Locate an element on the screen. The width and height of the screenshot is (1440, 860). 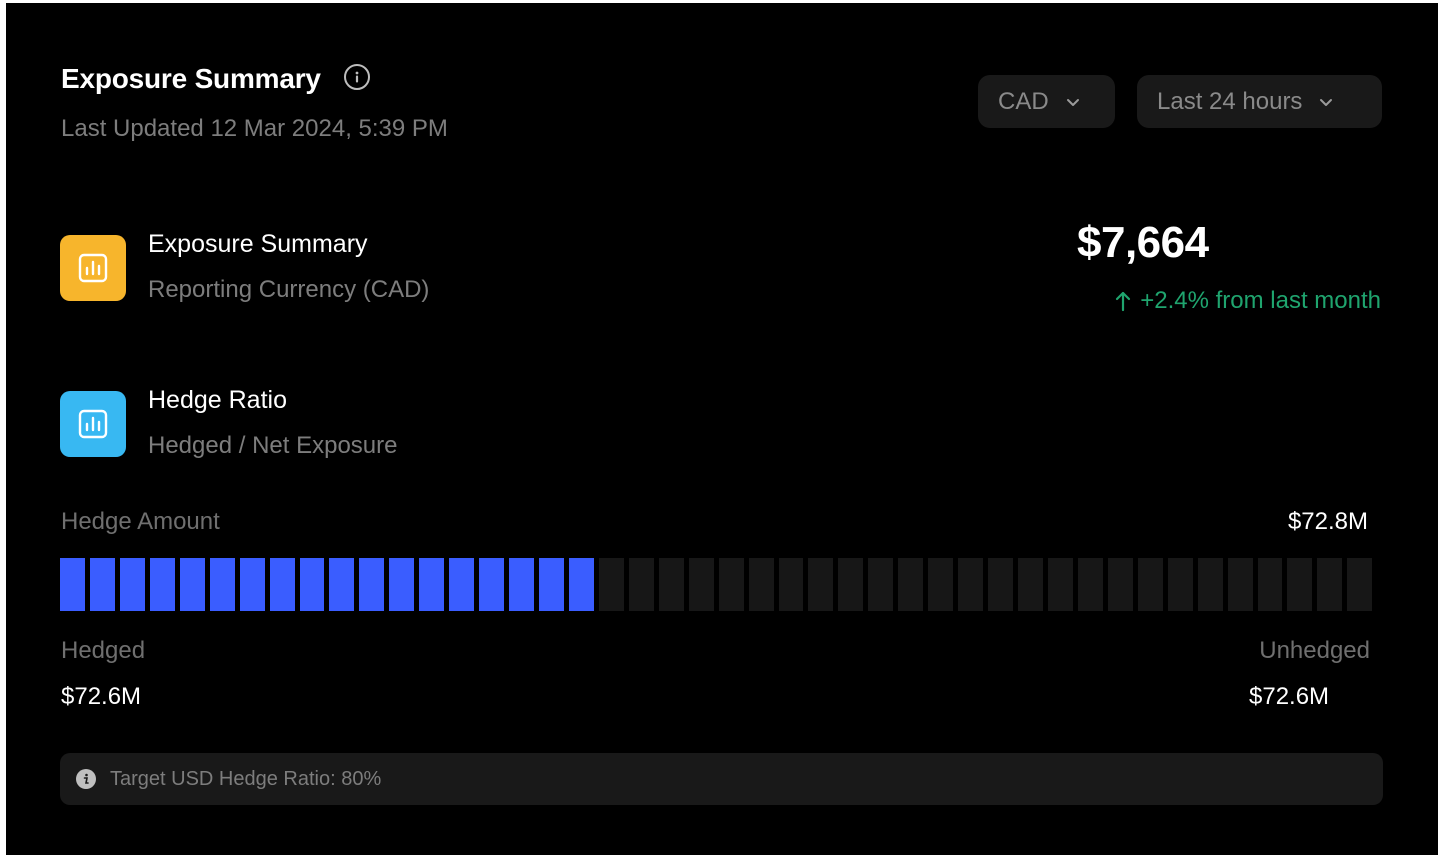
hedged-label: Hedged is located at coordinates (103, 650).